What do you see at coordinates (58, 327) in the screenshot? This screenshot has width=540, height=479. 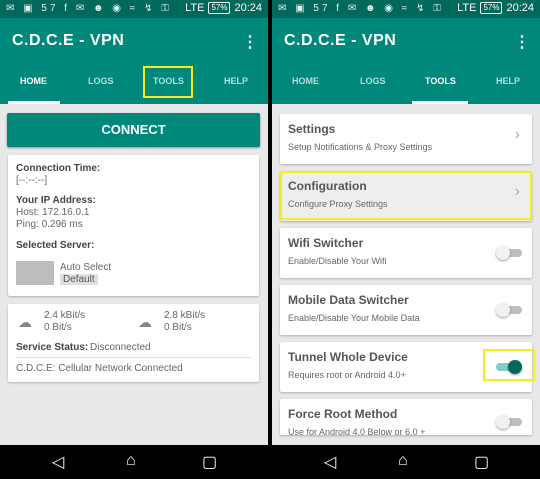 I see `download-total: 0 Bit/s` at bounding box center [58, 327].